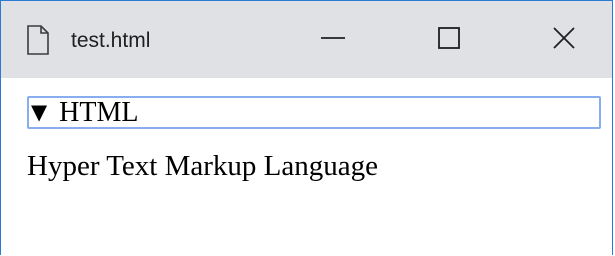 The width and height of the screenshot is (615, 256). Describe the element at coordinates (202, 166) in the screenshot. I see `details-body-text: Hyper Text Markup Language` at that location.